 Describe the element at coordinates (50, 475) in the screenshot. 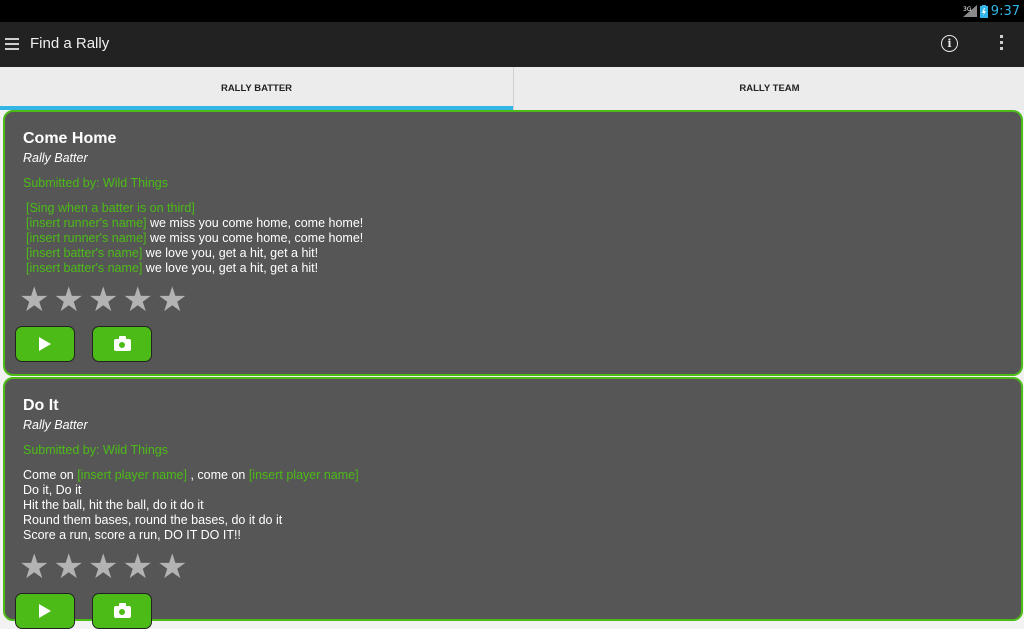

I see `lyric-text: Come on` at that location.